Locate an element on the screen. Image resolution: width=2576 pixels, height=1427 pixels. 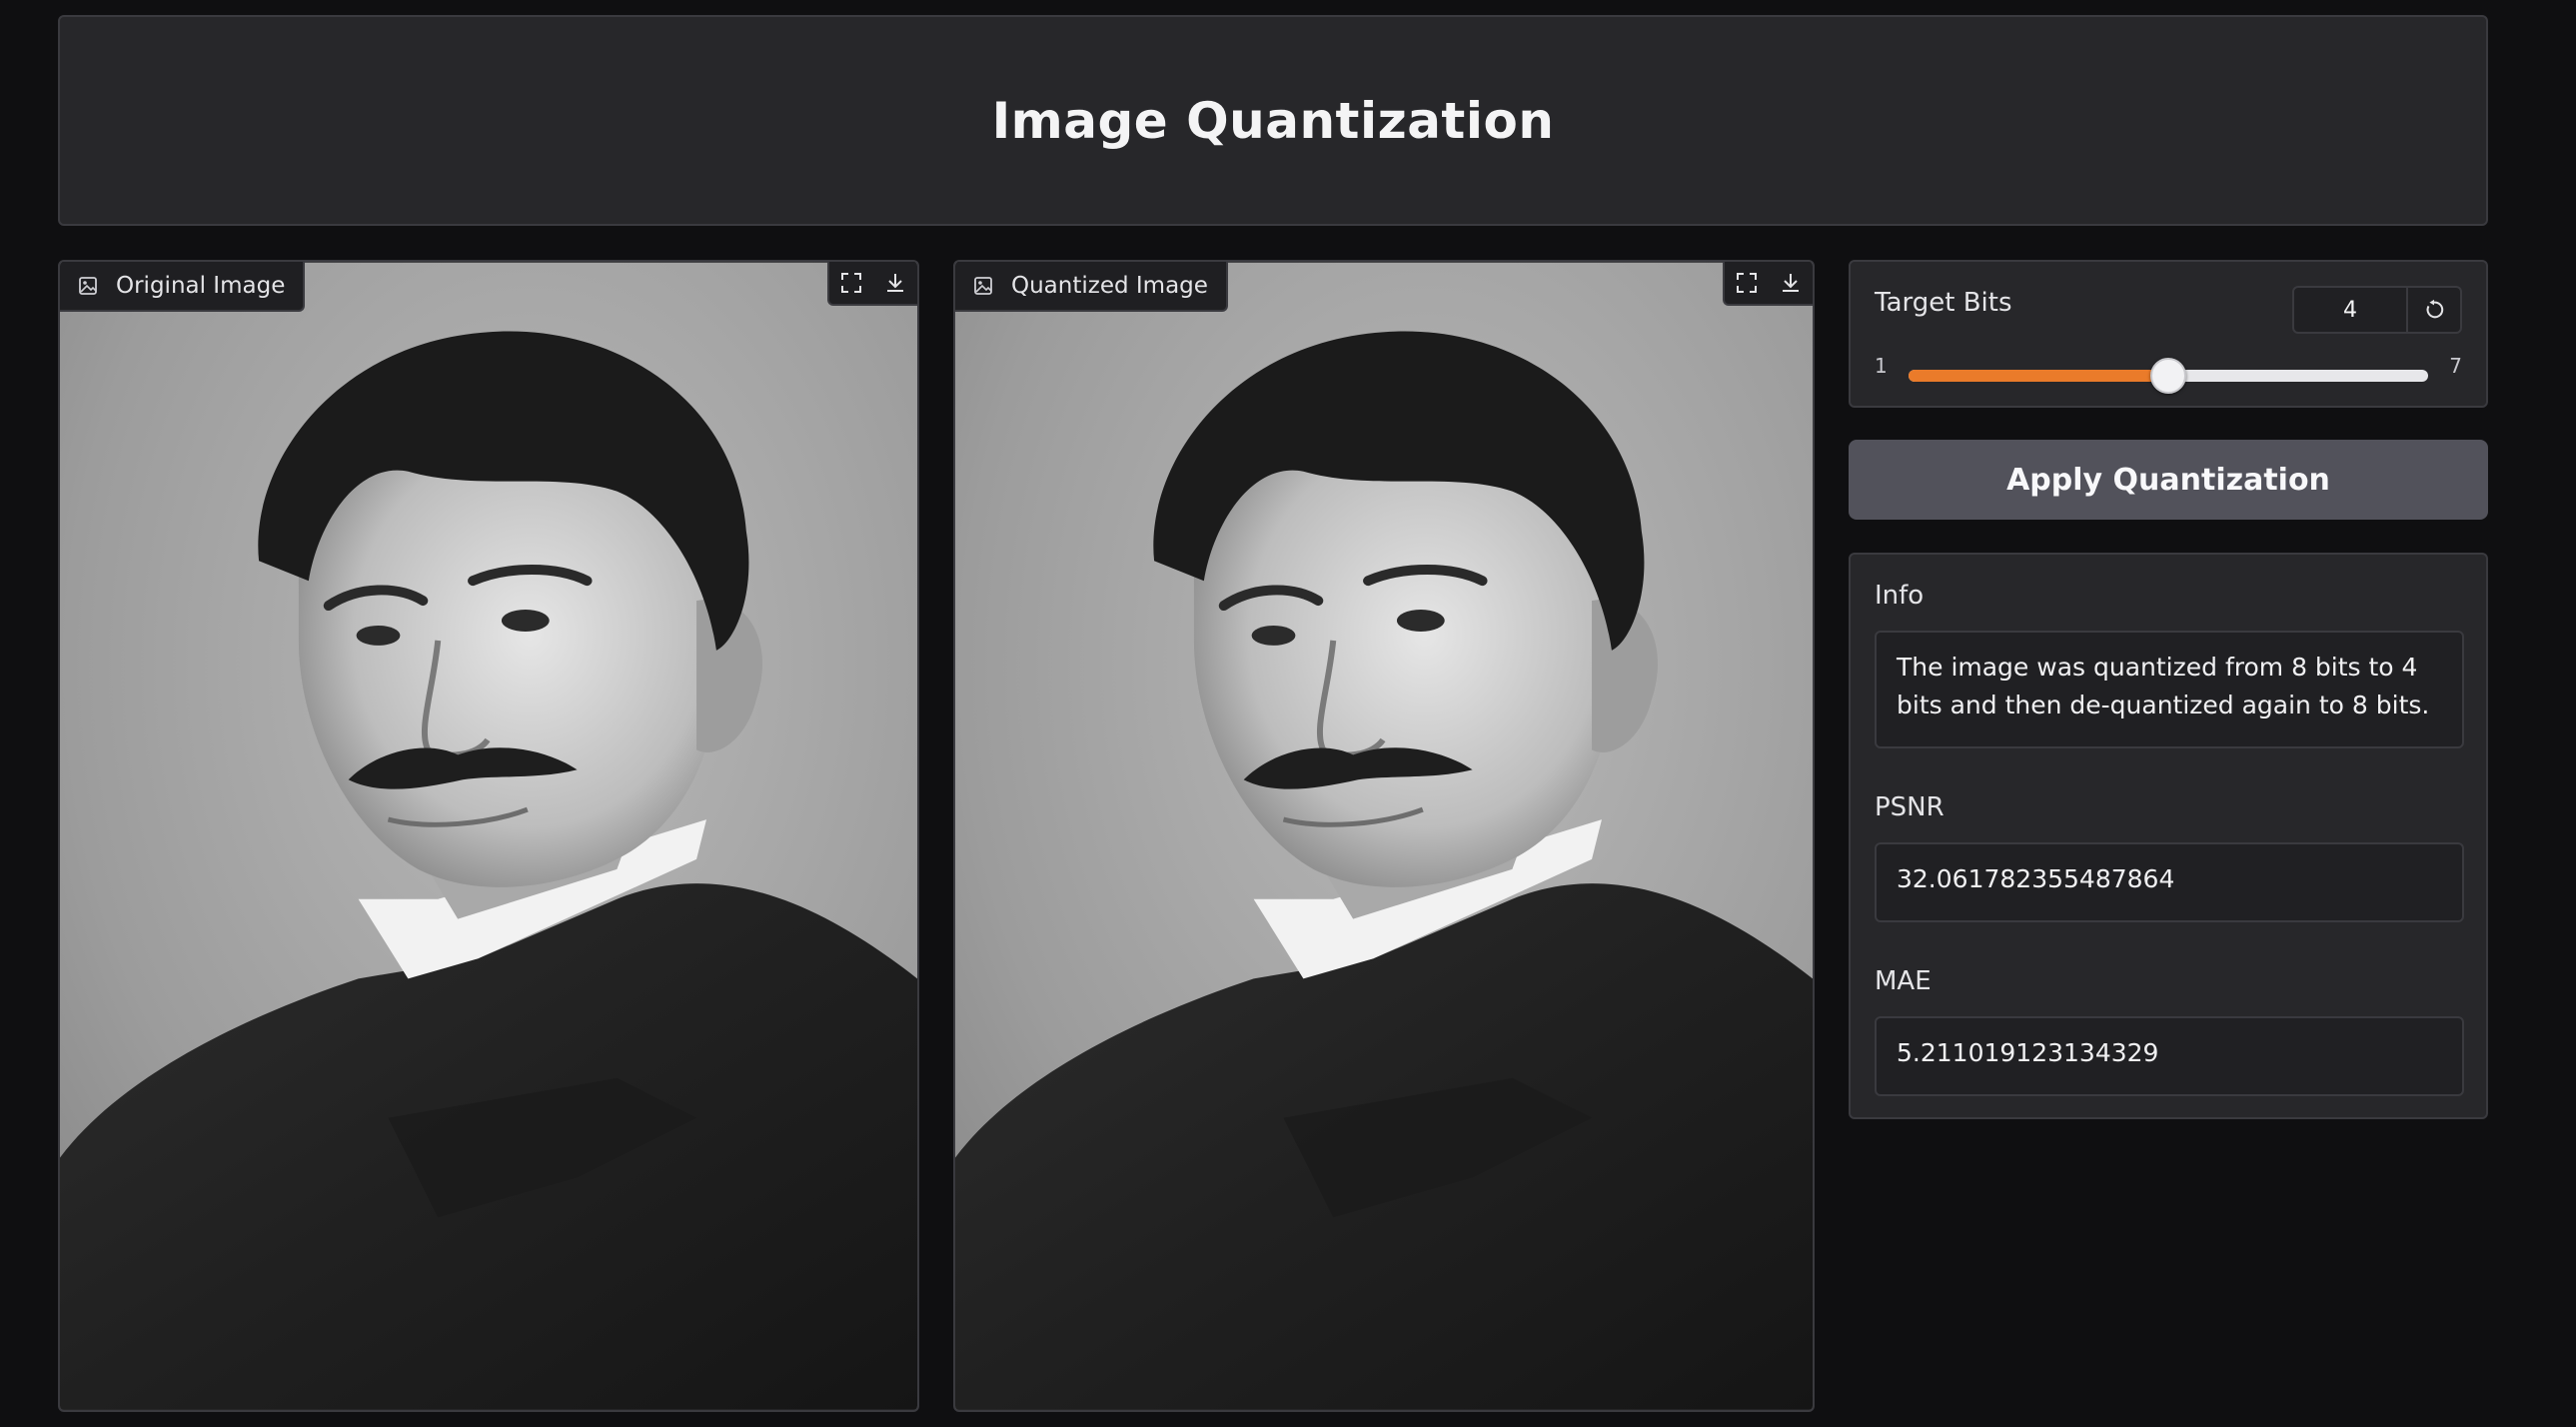
target-bits-number-input: 4 is located at coordinates (2377, 310).